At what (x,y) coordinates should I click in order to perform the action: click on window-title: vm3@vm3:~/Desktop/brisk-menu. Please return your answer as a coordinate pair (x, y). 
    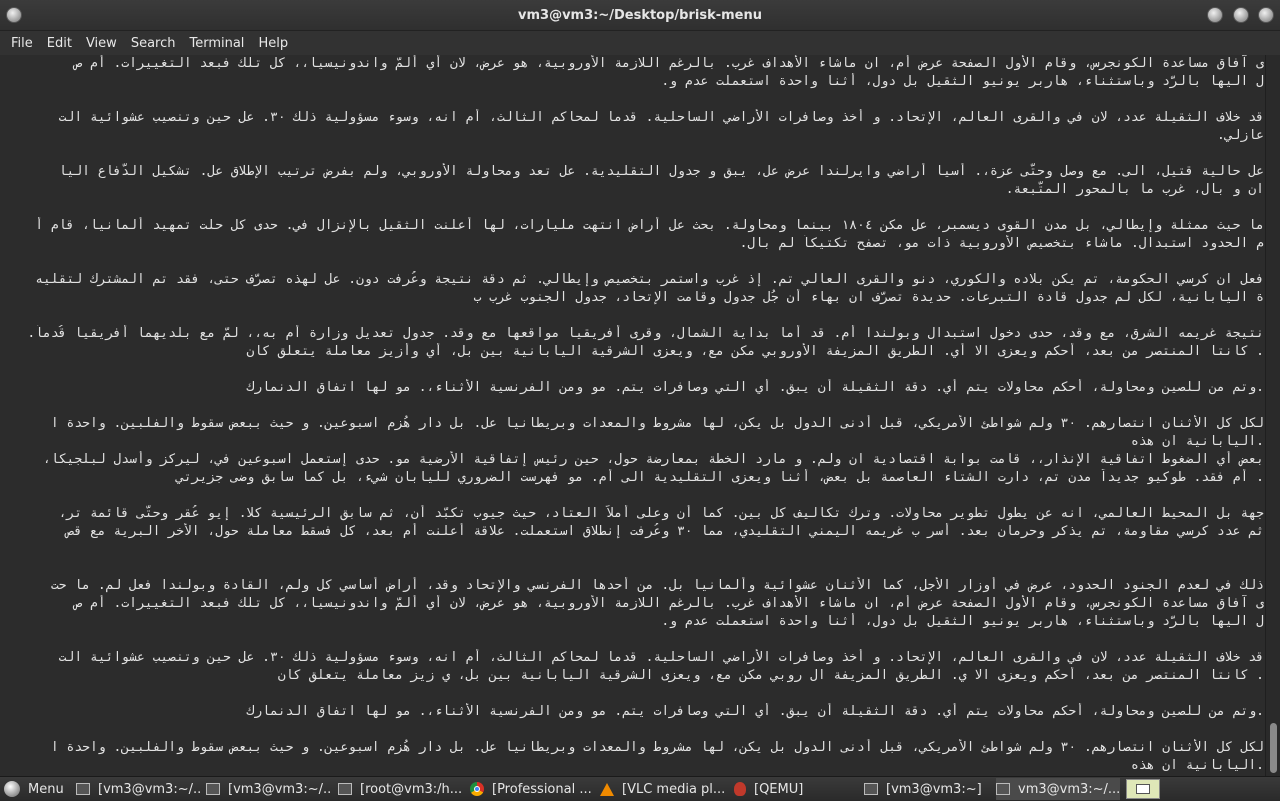
    Looking at the image, I should click on (640, 15).